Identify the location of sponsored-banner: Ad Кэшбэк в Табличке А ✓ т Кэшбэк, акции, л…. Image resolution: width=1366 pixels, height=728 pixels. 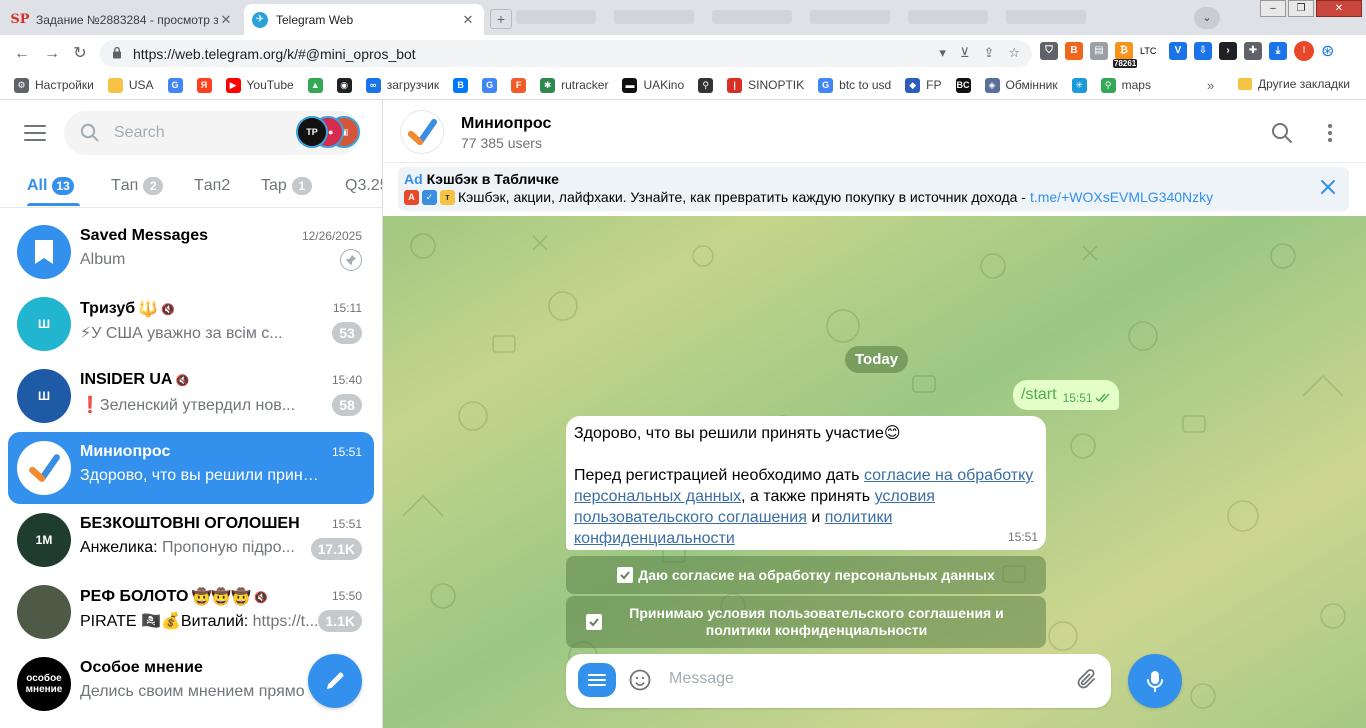
(874, 189).